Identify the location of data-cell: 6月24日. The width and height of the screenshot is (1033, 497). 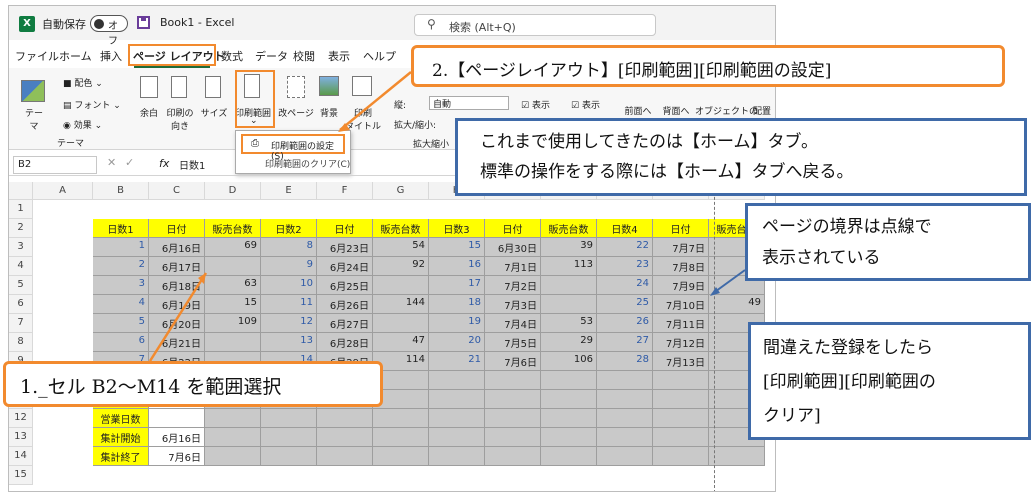
(345, 266).